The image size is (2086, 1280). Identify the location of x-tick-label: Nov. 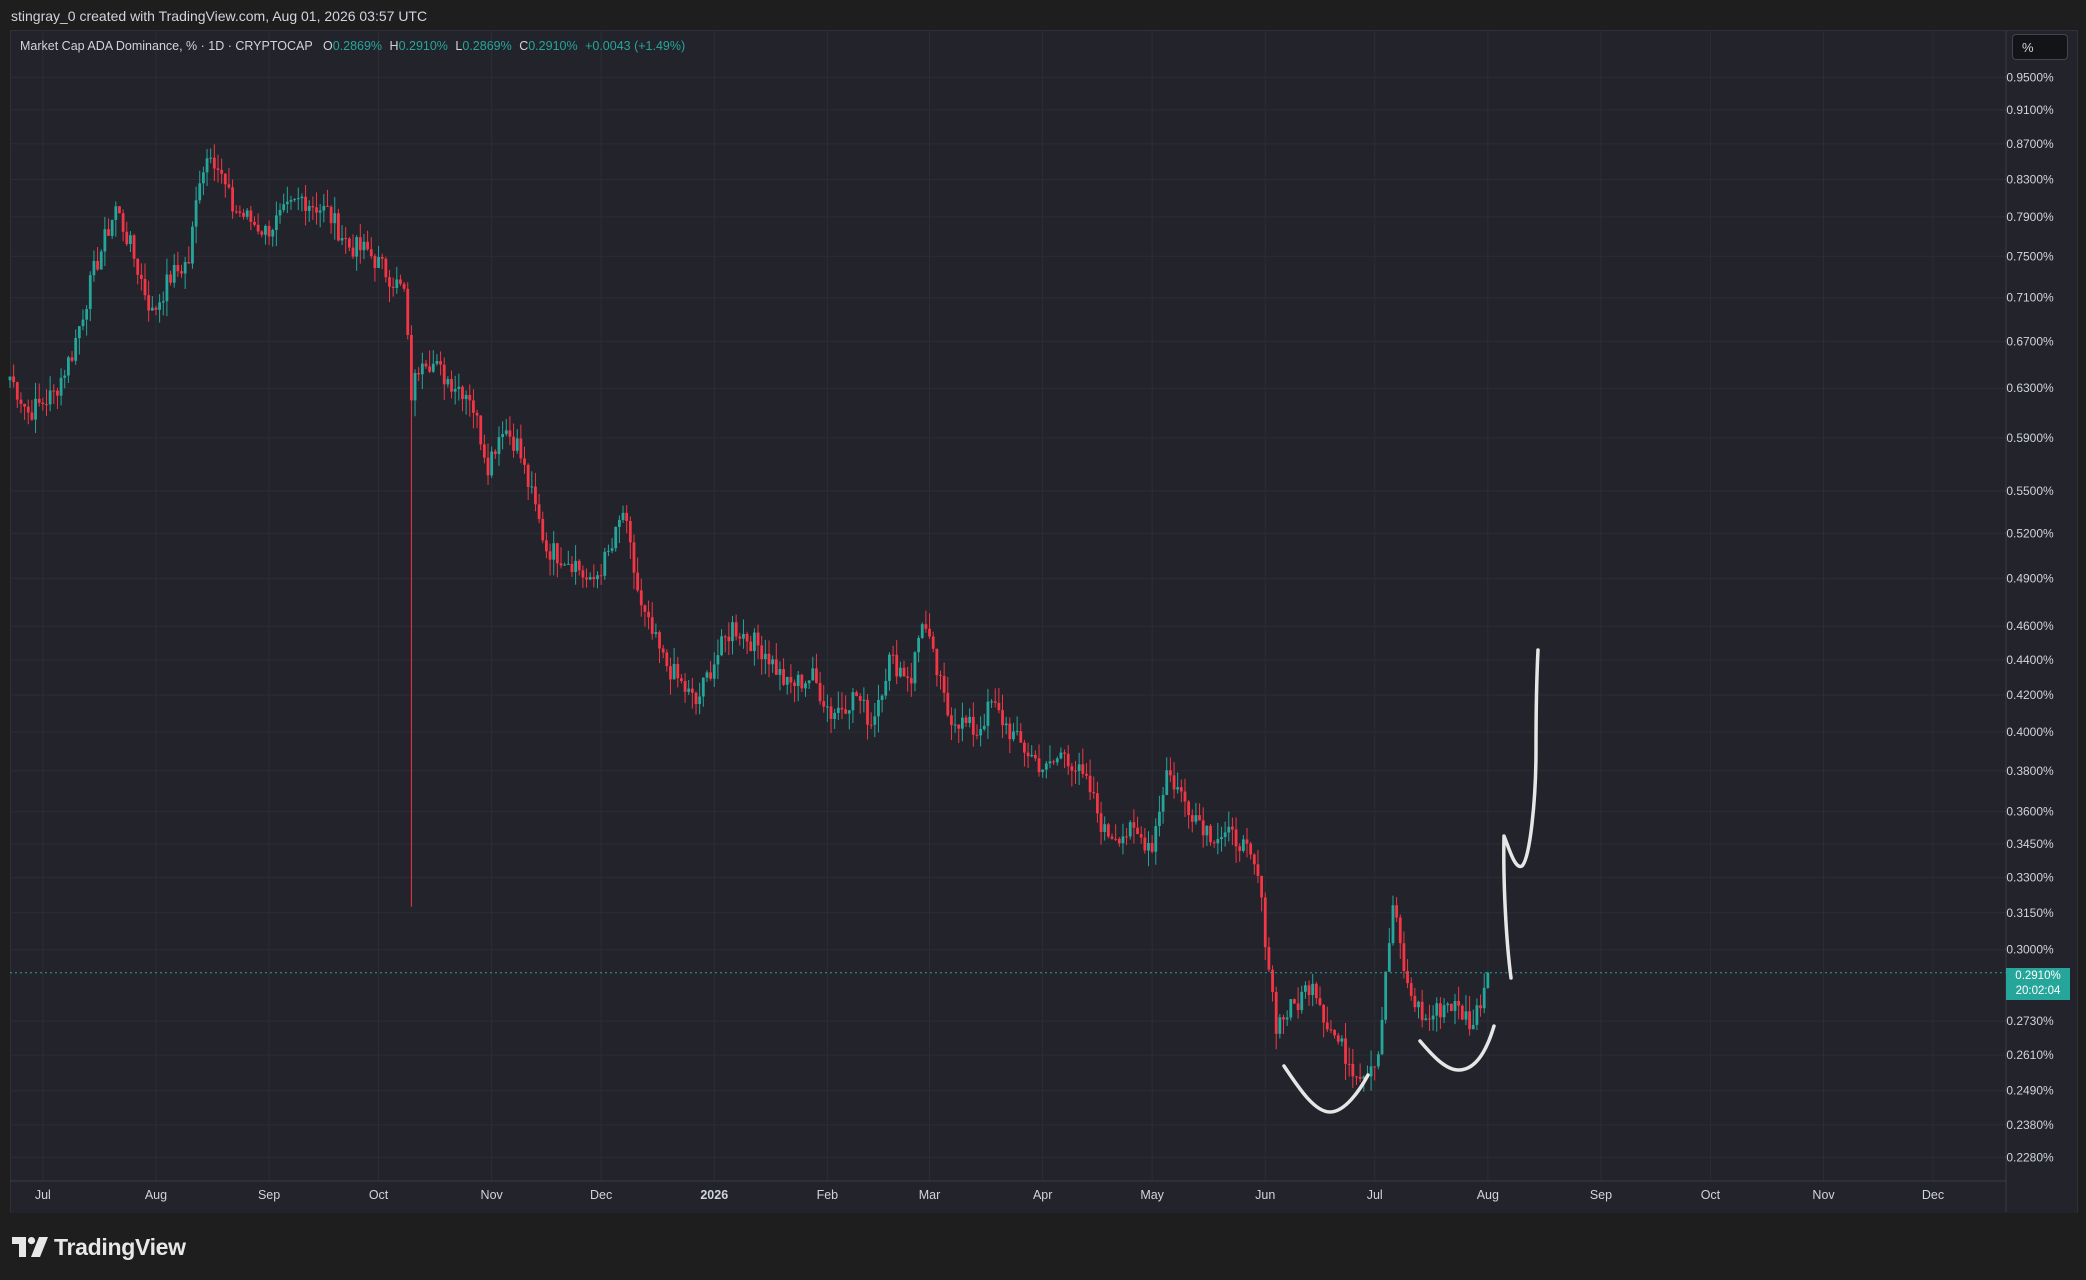
(1823, 1195).